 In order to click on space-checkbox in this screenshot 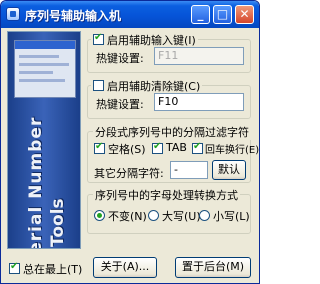, I will do `click(99, 147)`.